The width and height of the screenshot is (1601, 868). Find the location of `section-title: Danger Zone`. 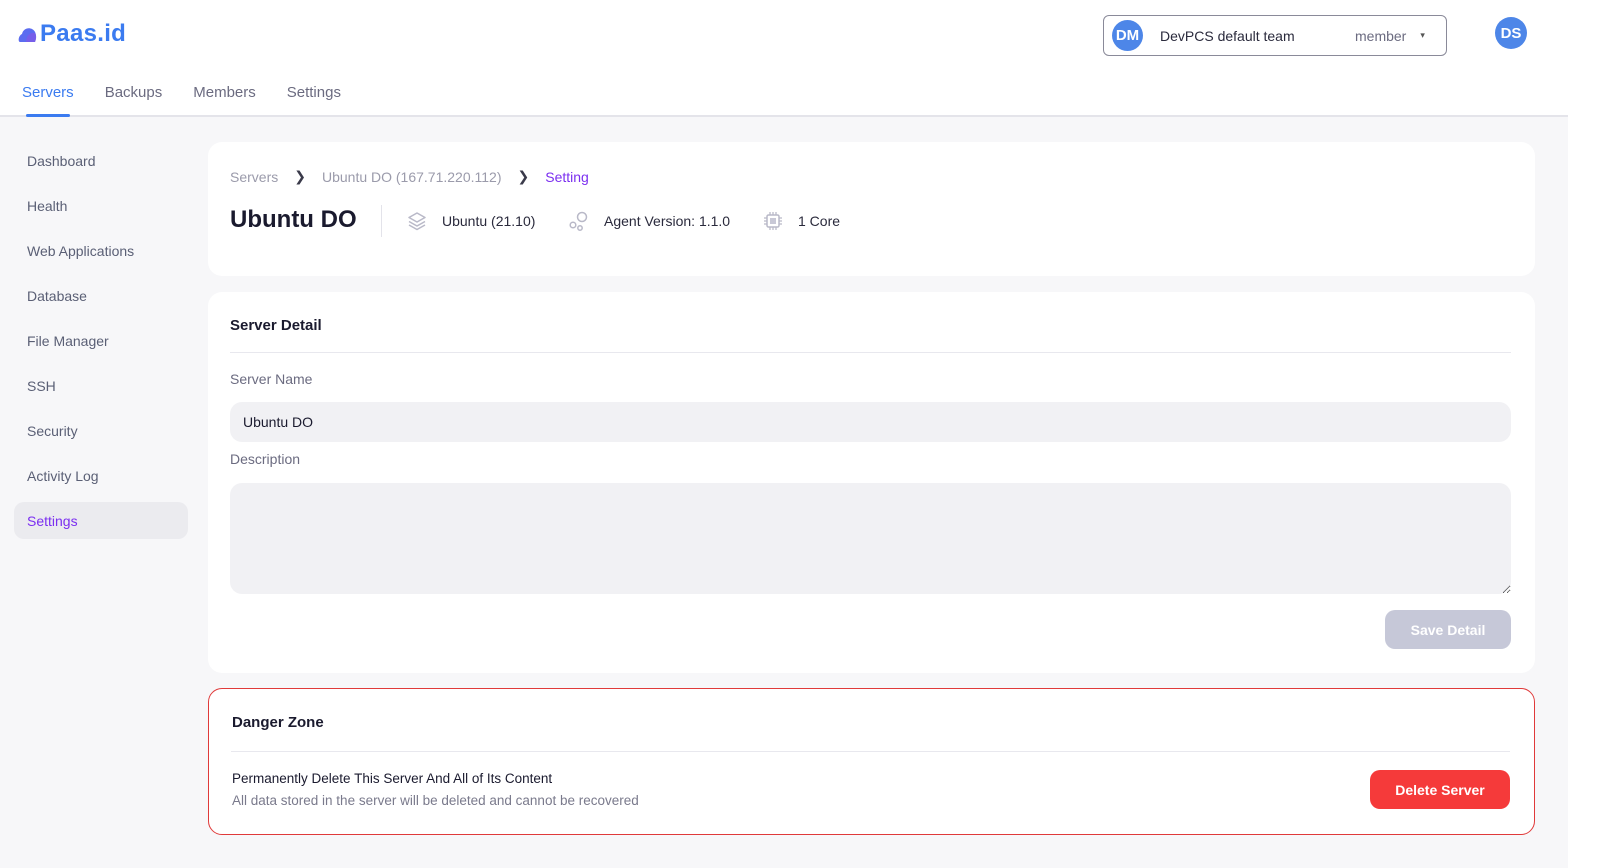

section-title: Danger Zone is located at coordinates (278, 722).